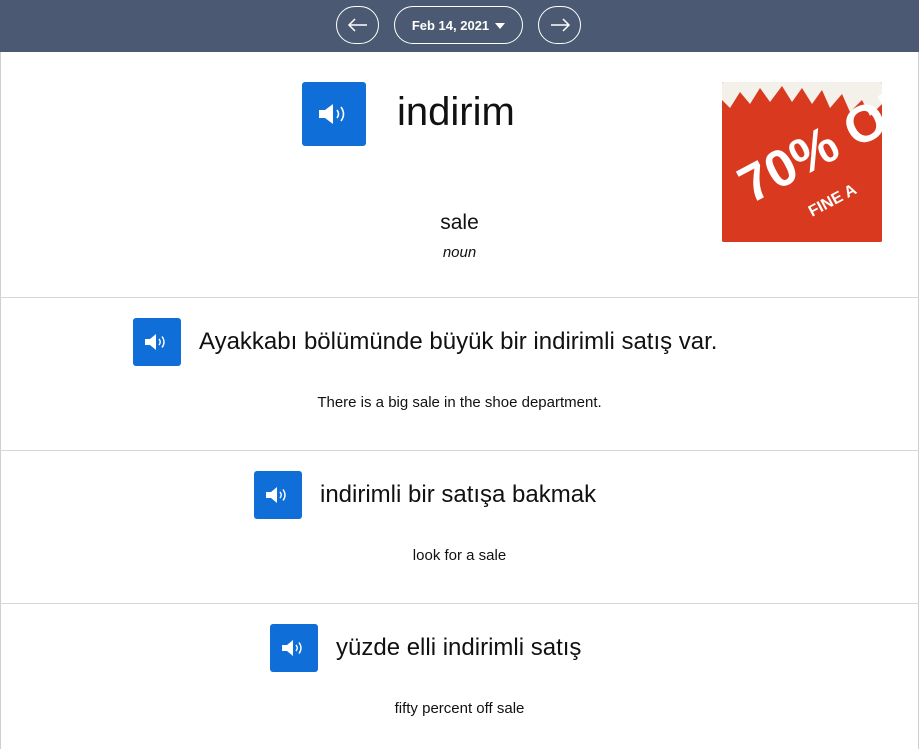 The image size is (919, 749). I want to click on previous-day-button, so click(357, 25).